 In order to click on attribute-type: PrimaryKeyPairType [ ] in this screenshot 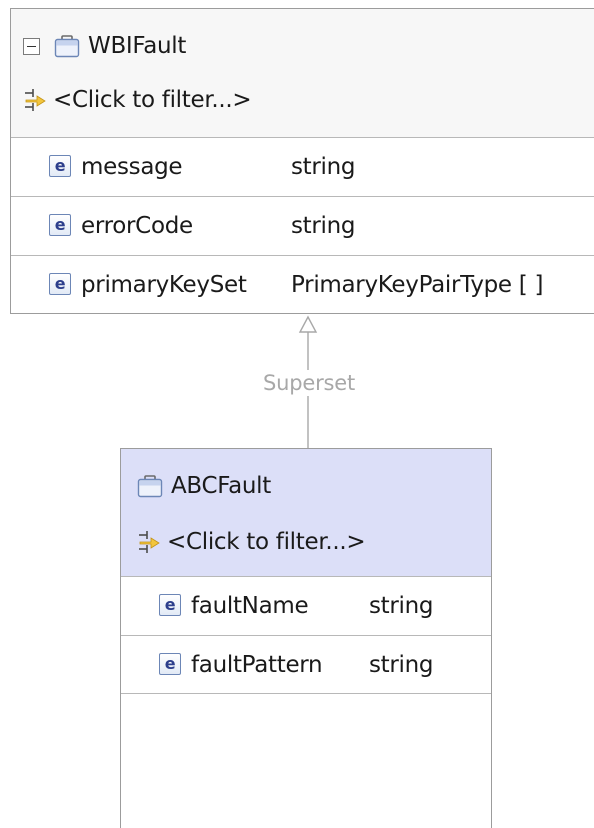, I will do `click(417, 285)`.